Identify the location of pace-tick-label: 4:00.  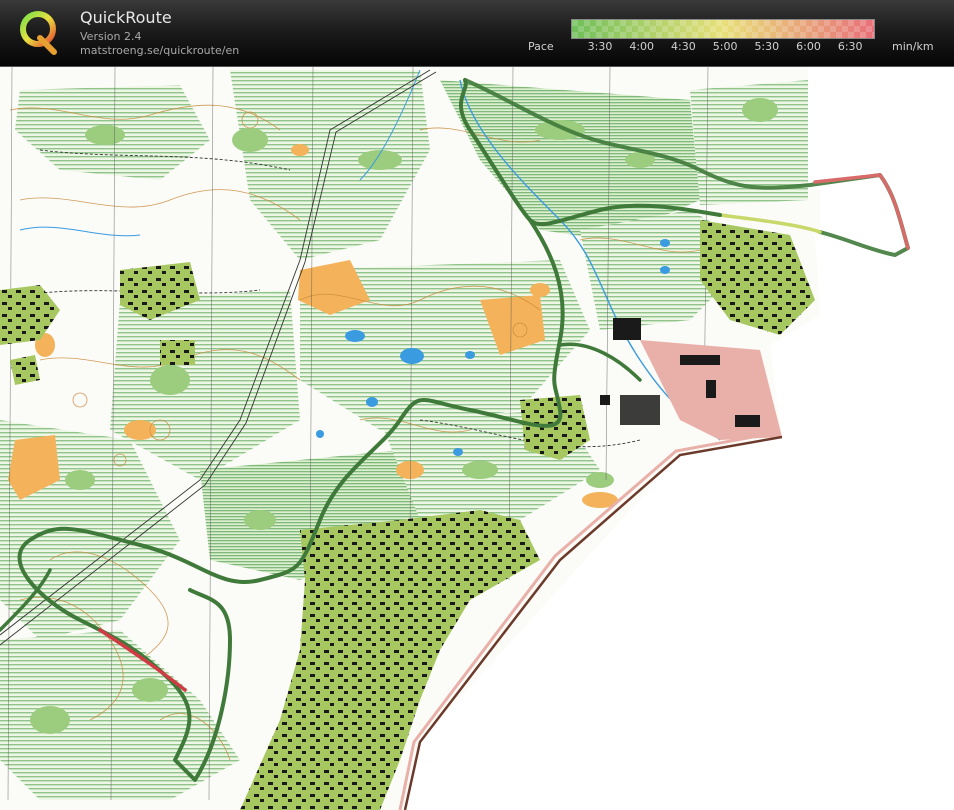
(642, 46).